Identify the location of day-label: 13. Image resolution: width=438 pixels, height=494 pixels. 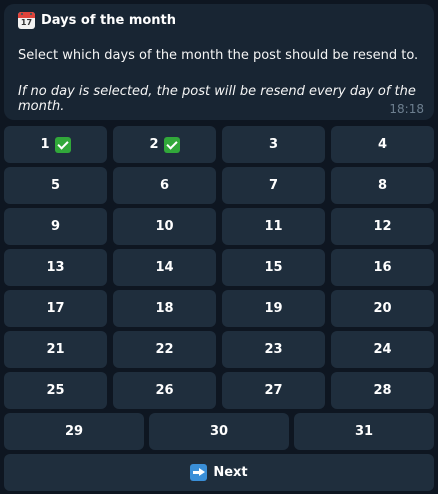
(55, 267).